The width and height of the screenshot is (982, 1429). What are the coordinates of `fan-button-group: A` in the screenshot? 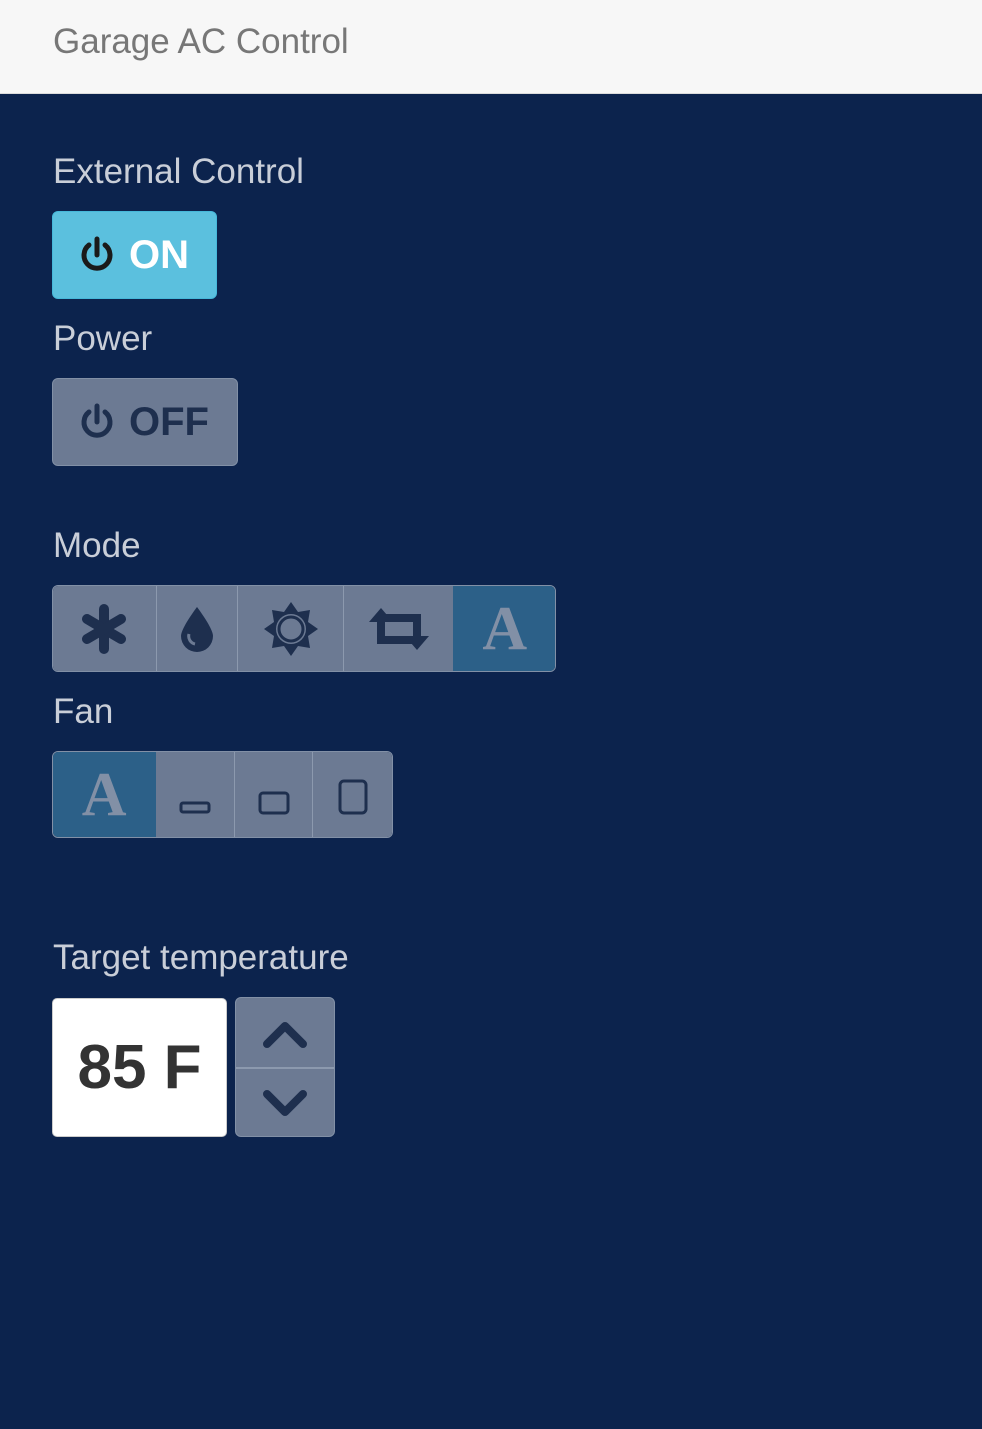 It's located at (222, 794).